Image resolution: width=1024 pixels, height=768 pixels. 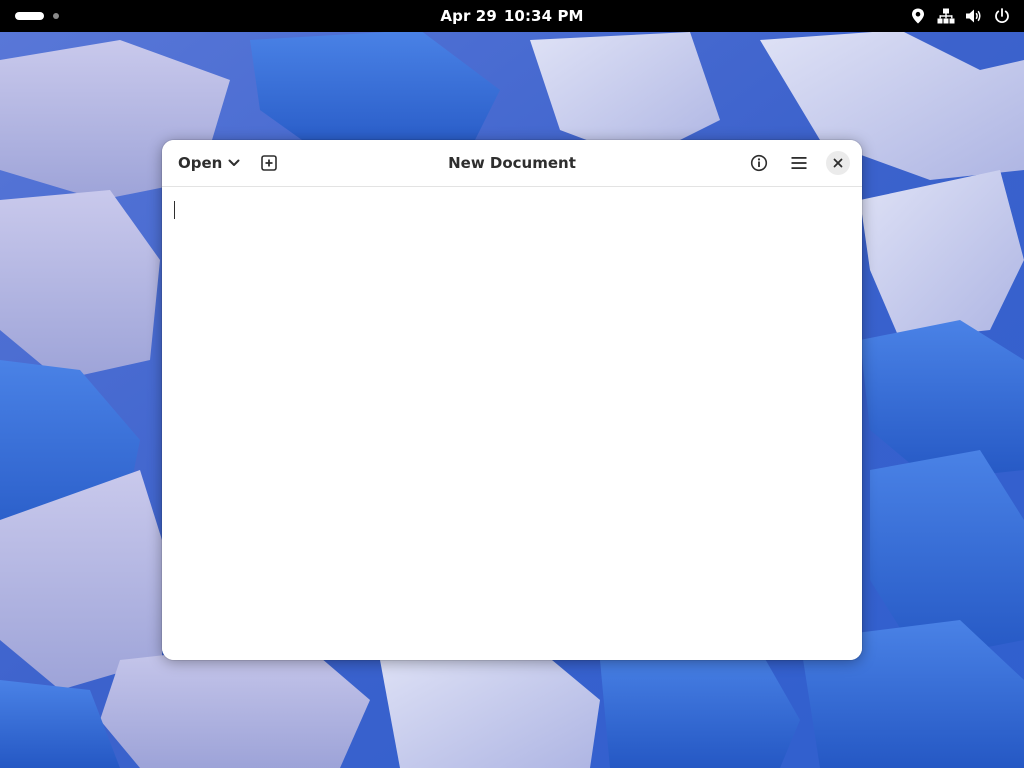 I want to click on location-icon, so click(x=918, y=16).